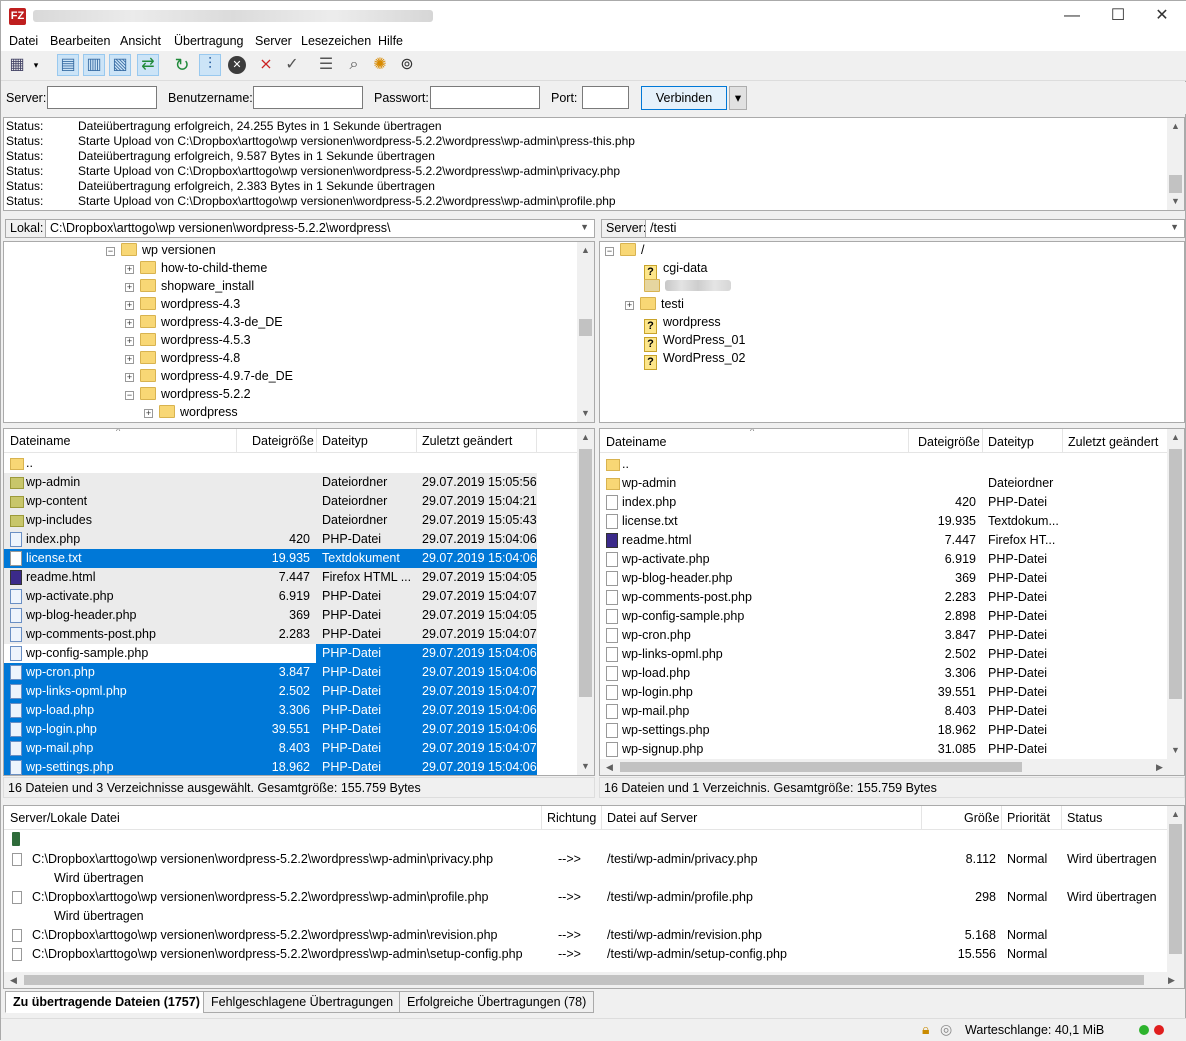  What do you see at coordinates (687, 288) in the screenshot?
I see `tree-node` at bounding box center [687, 288].